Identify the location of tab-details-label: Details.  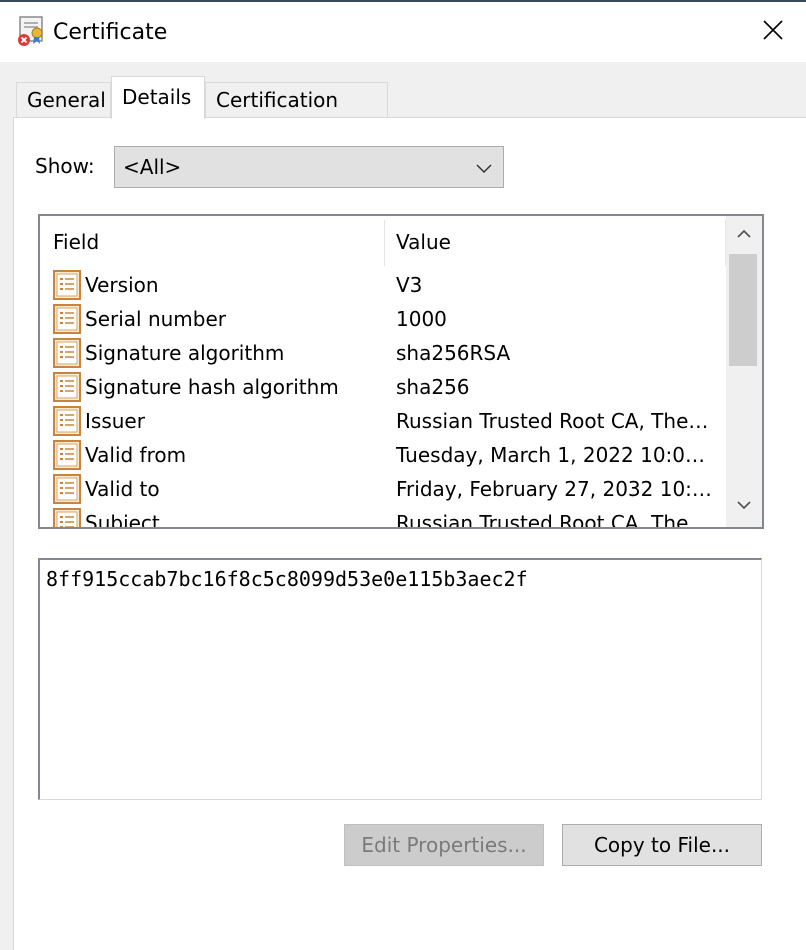
(157, 97).